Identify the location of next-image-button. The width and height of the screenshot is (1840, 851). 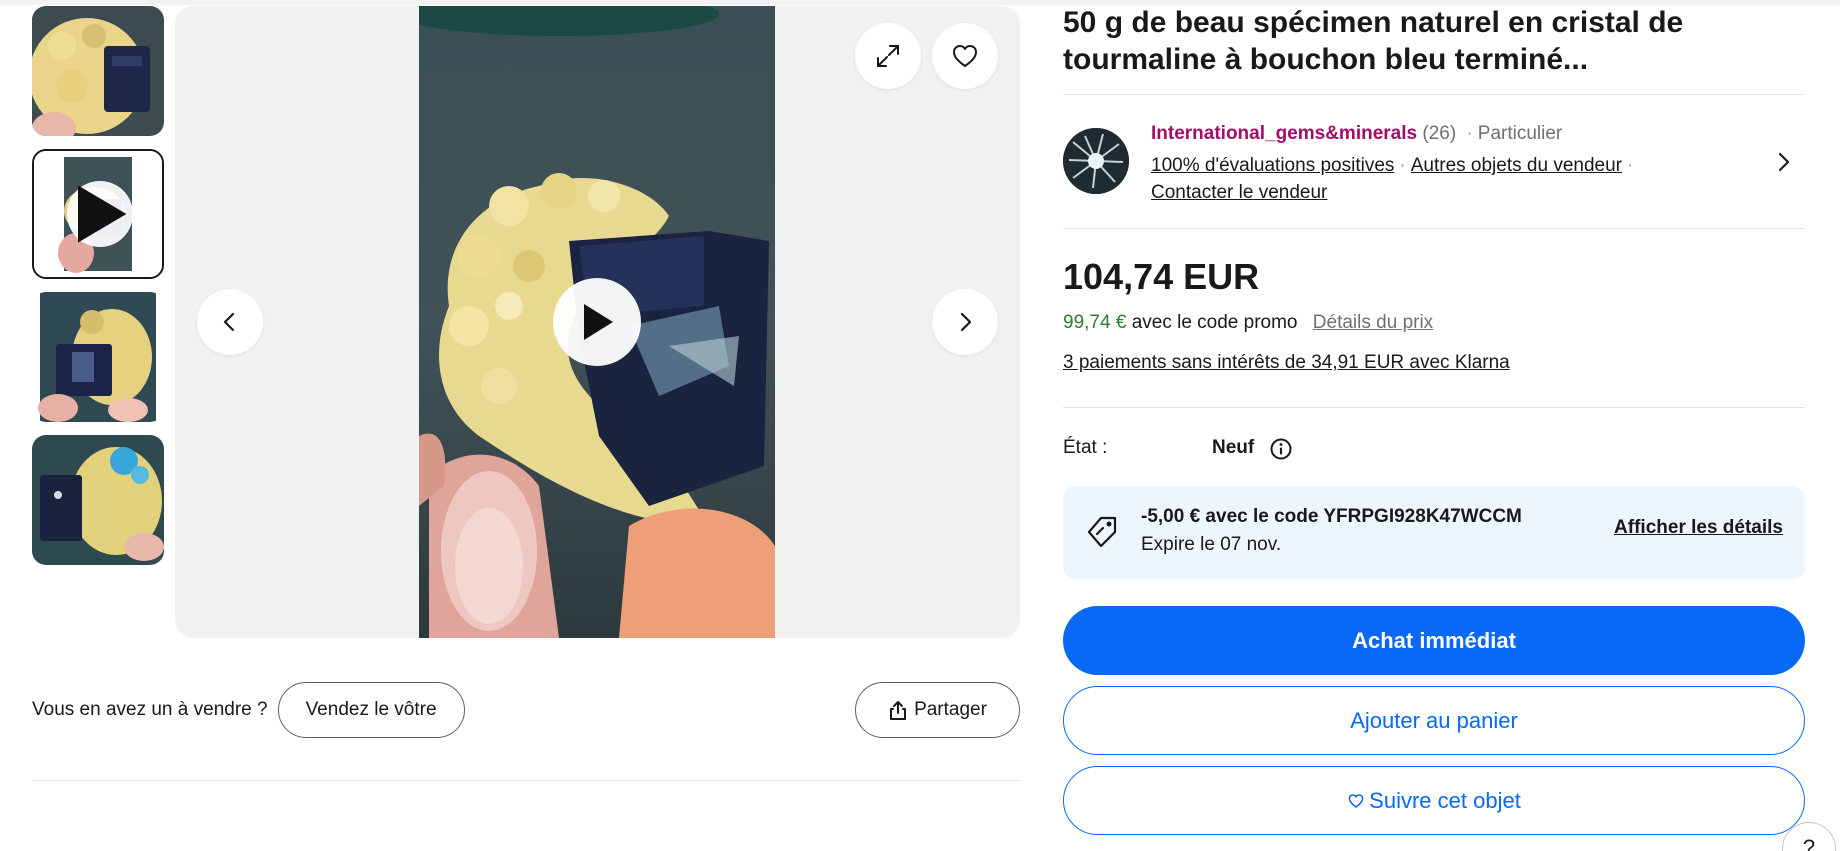
(965, 322).